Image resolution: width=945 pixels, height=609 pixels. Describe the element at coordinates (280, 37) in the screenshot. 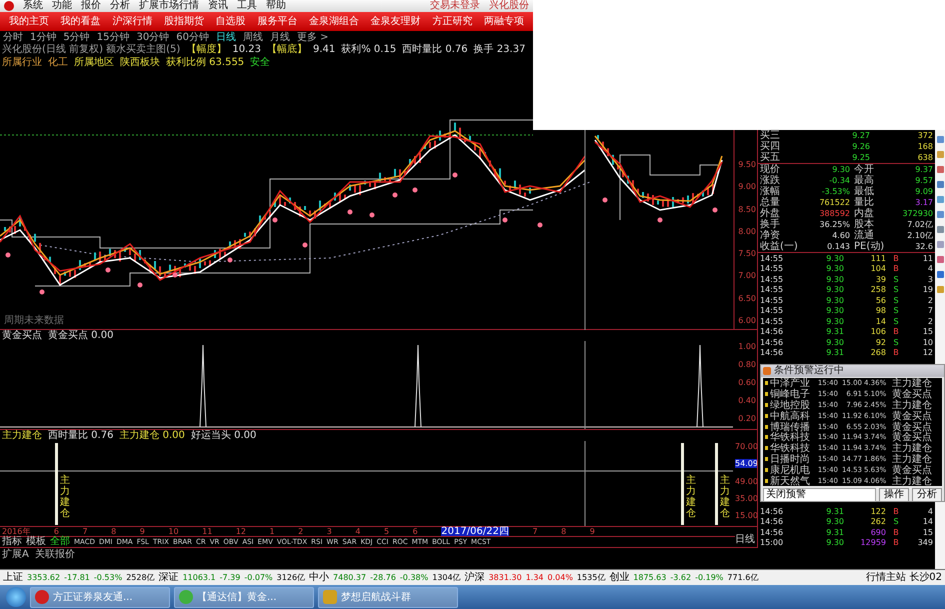

I see `period-tab: 月线` at that location.